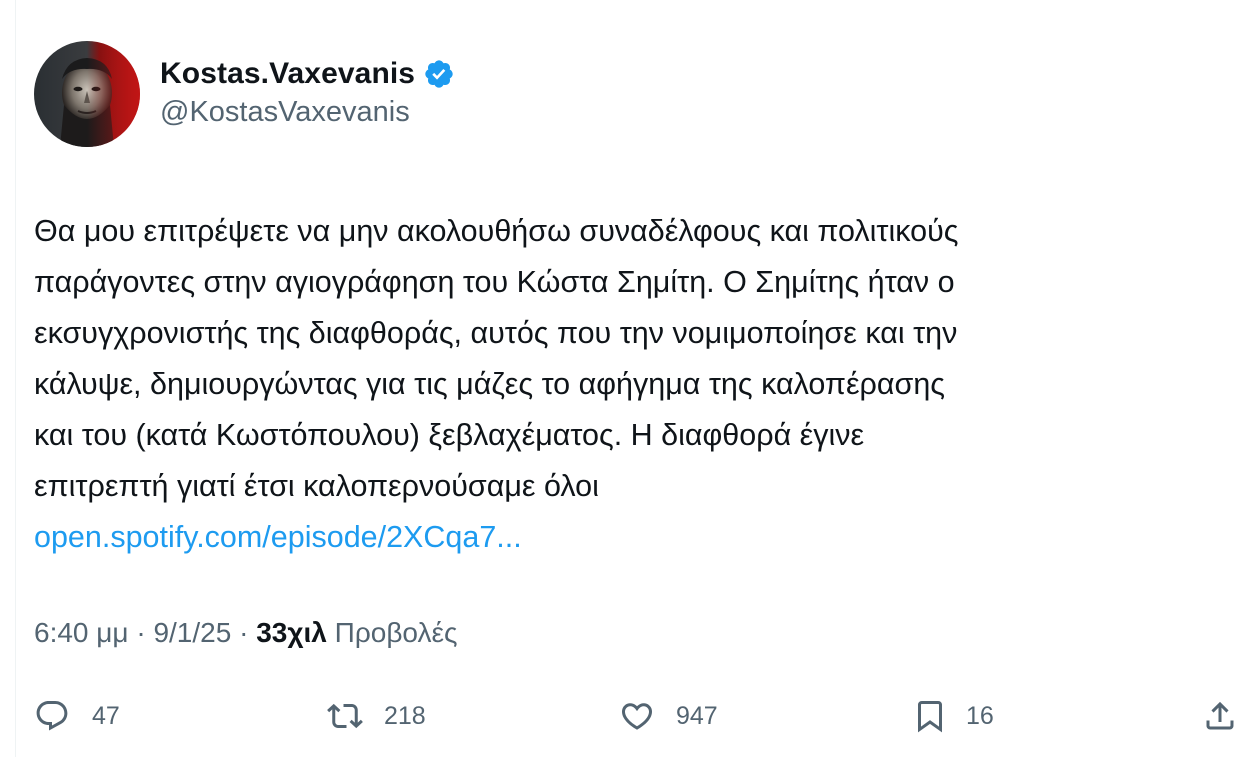  What do you see at coordinates (405, 715) in the screenshot?
I see `retweet-count: 218` at bounding box center [405, 715].